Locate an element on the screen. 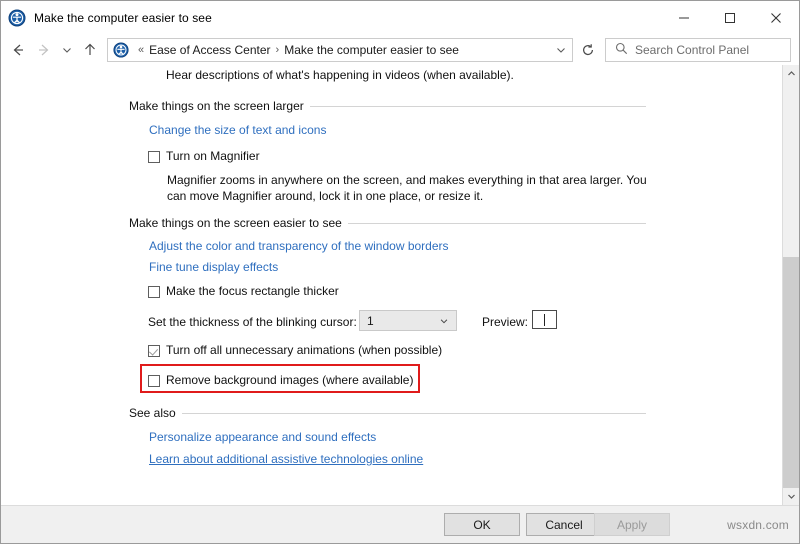 The width and height of the screenshot is (800, 544). cursor-preview-box is located at coordinates (544, 319).